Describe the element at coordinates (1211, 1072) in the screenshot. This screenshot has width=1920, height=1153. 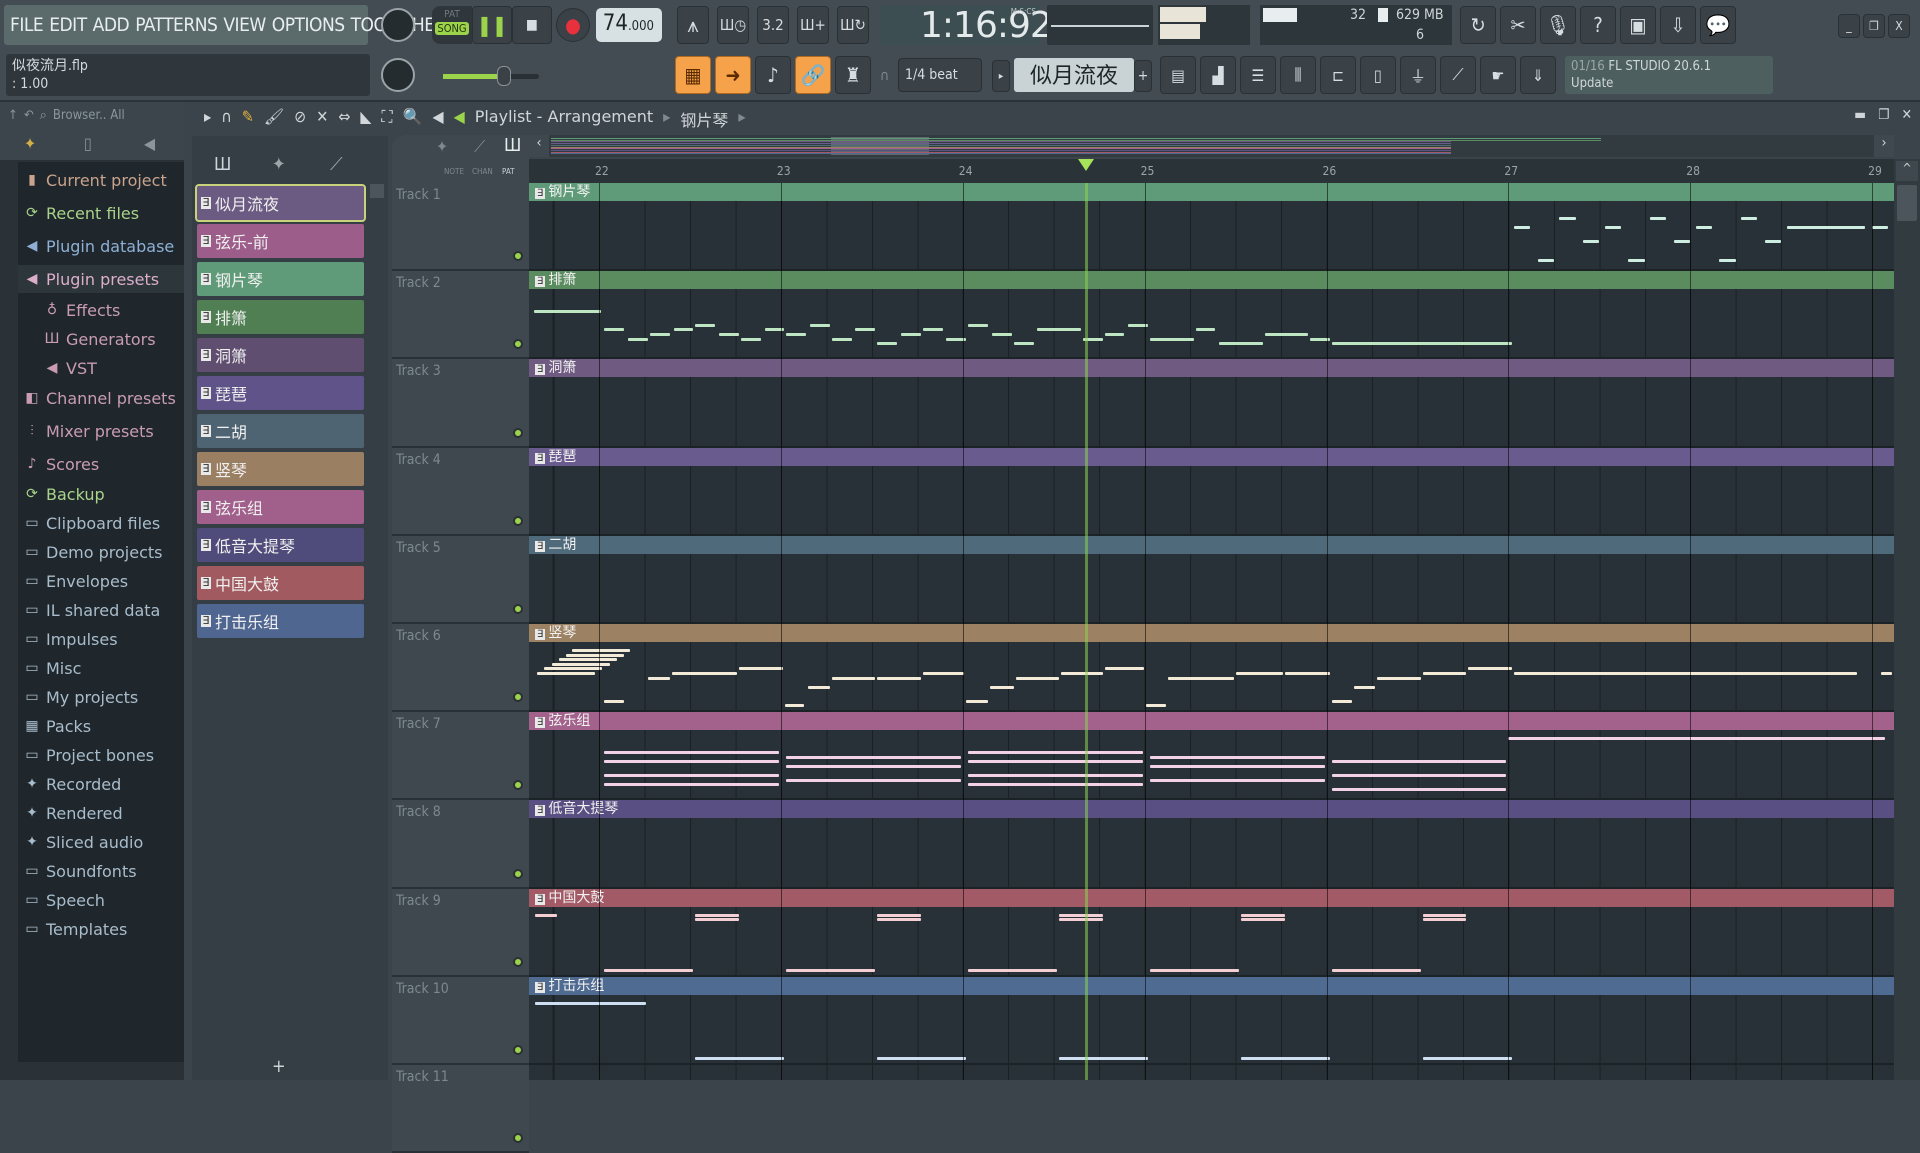
I see `track-lane` at that location.